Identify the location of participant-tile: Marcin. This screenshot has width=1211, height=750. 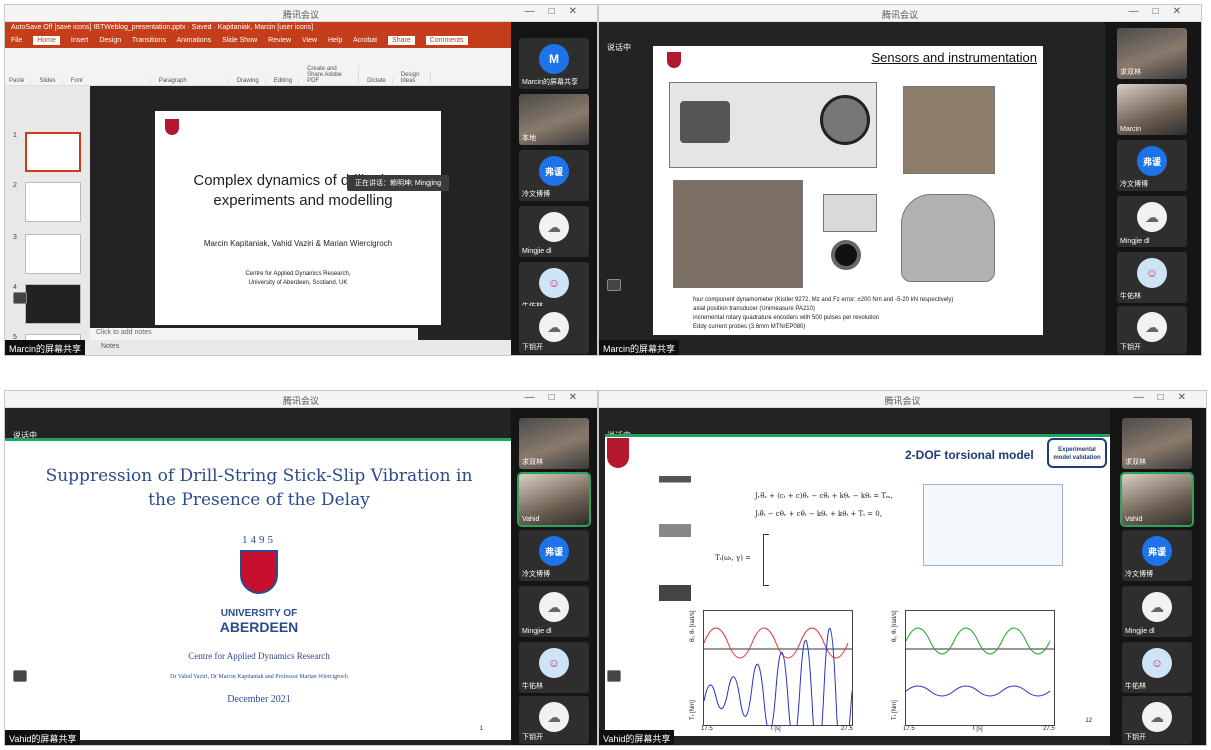
(1152, 109).